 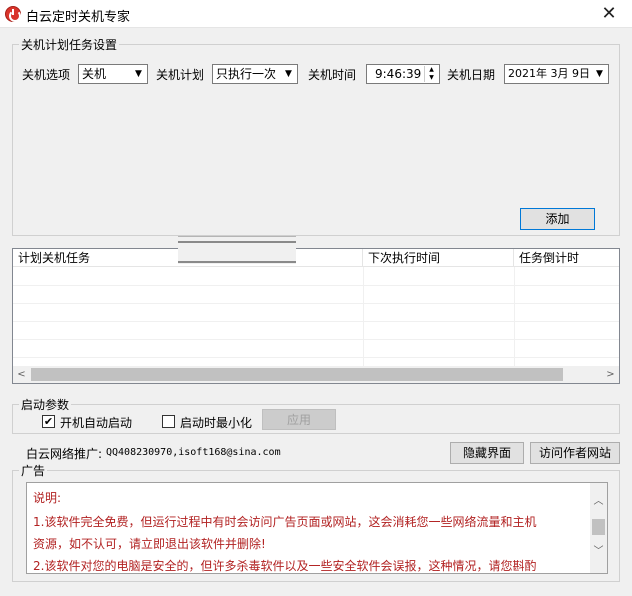 I want to click on promo-contact: QQ408230970,isoft168@sina.com, so click(x=193, y=452).